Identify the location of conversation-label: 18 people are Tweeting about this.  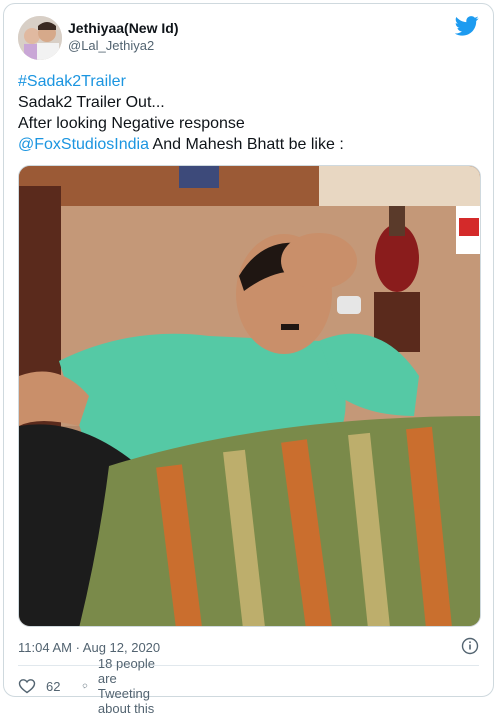
(126, 686).